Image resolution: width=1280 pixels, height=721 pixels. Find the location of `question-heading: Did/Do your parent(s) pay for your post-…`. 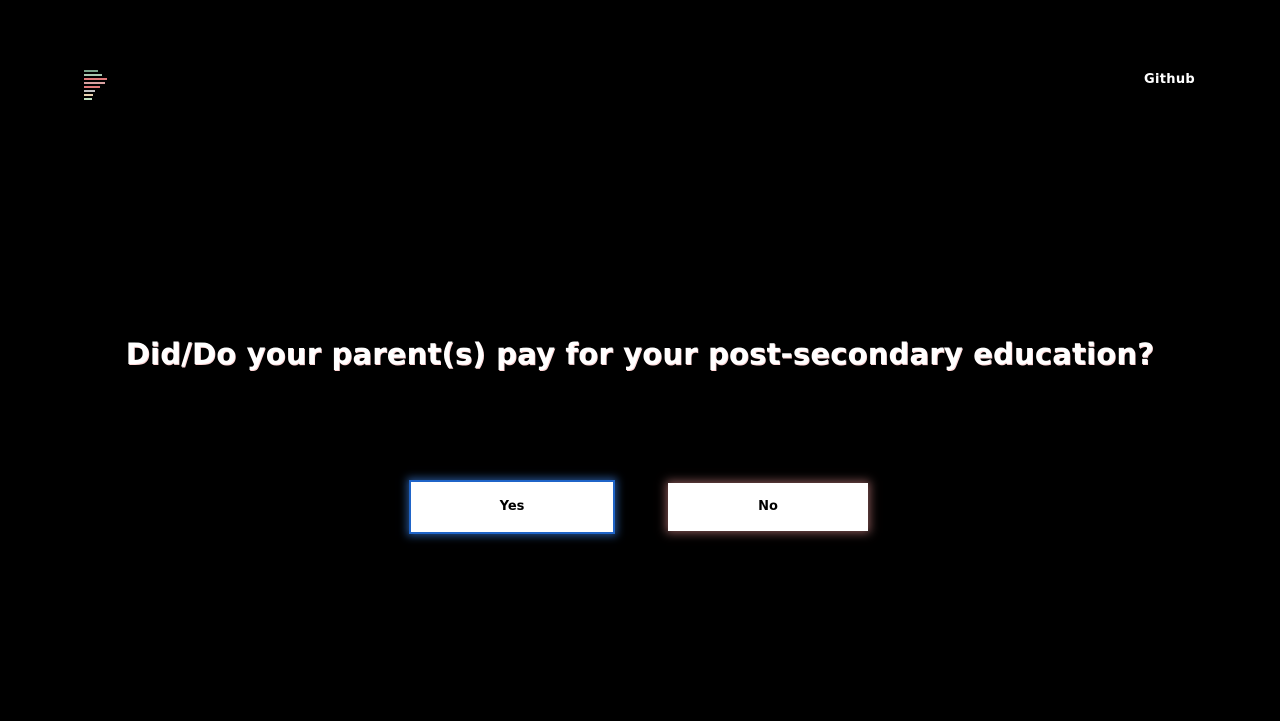

question-heading: Did/Do your parent(s) pay for your post-… is located at coordinates (640, 354).